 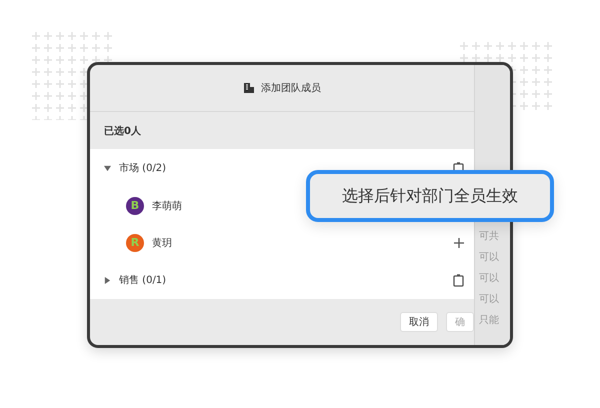 What do you see at coordinates (459, 243) in the screenshot?
I see `plus-icon` at bounding box center [459, 243].